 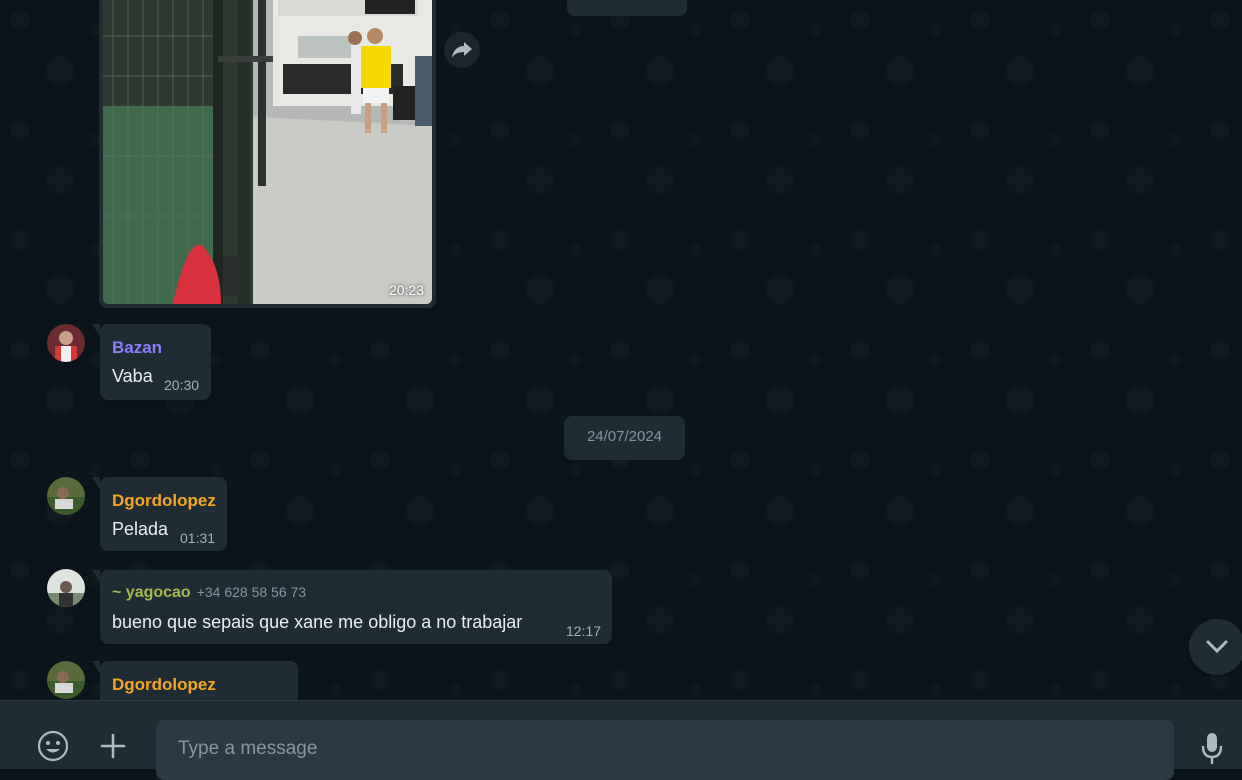 I want to click on scroll-to-bottom-button, so click(x=1215, y=647).